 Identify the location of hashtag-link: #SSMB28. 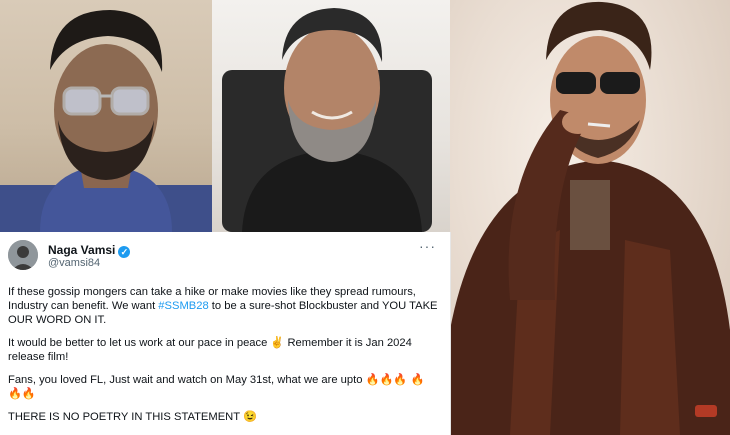
(183, 306).